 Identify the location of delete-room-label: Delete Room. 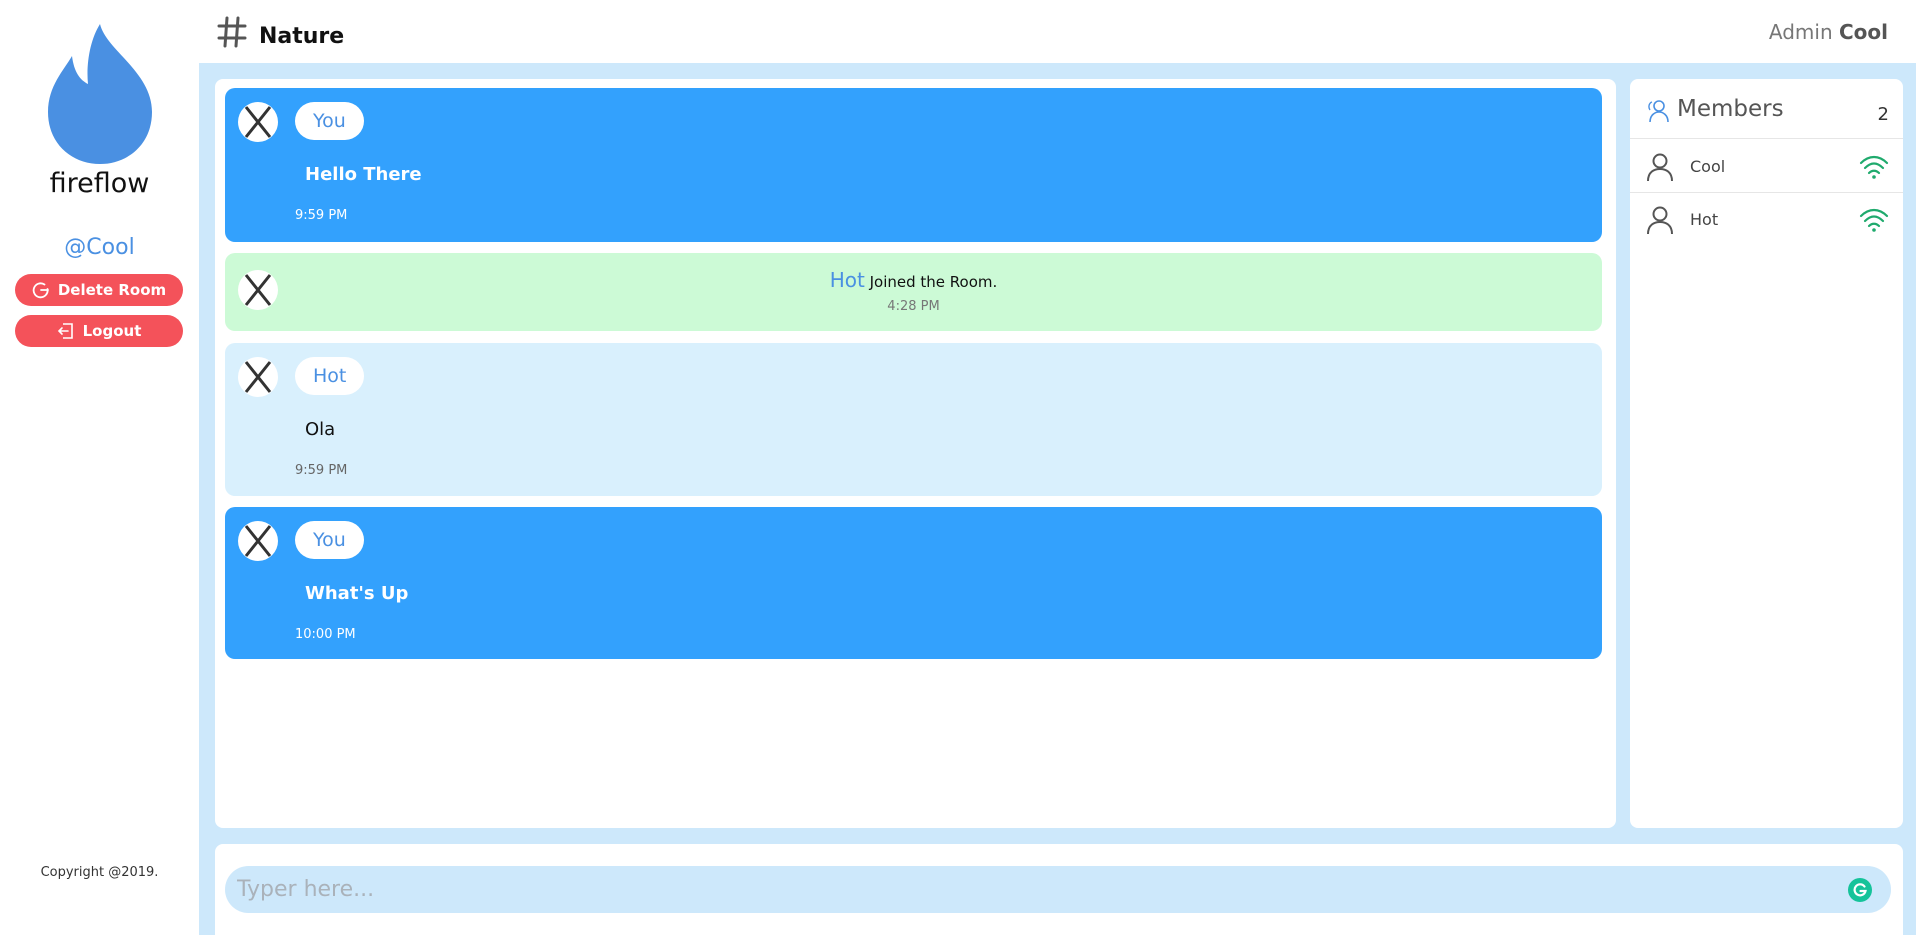
(112, 290).